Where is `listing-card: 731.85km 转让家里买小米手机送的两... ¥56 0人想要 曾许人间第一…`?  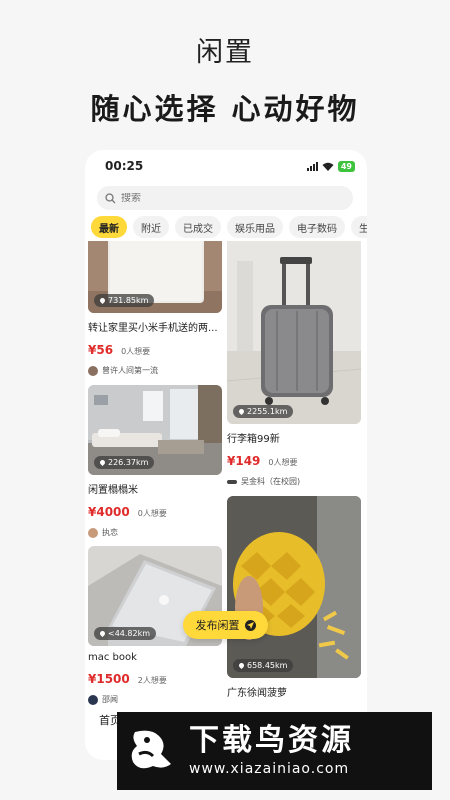 listing-card: 731.85km 转让家里买小米手机送的两... ¥56 0人想要 曾许人间第一… is located at coordinates (155, 308).